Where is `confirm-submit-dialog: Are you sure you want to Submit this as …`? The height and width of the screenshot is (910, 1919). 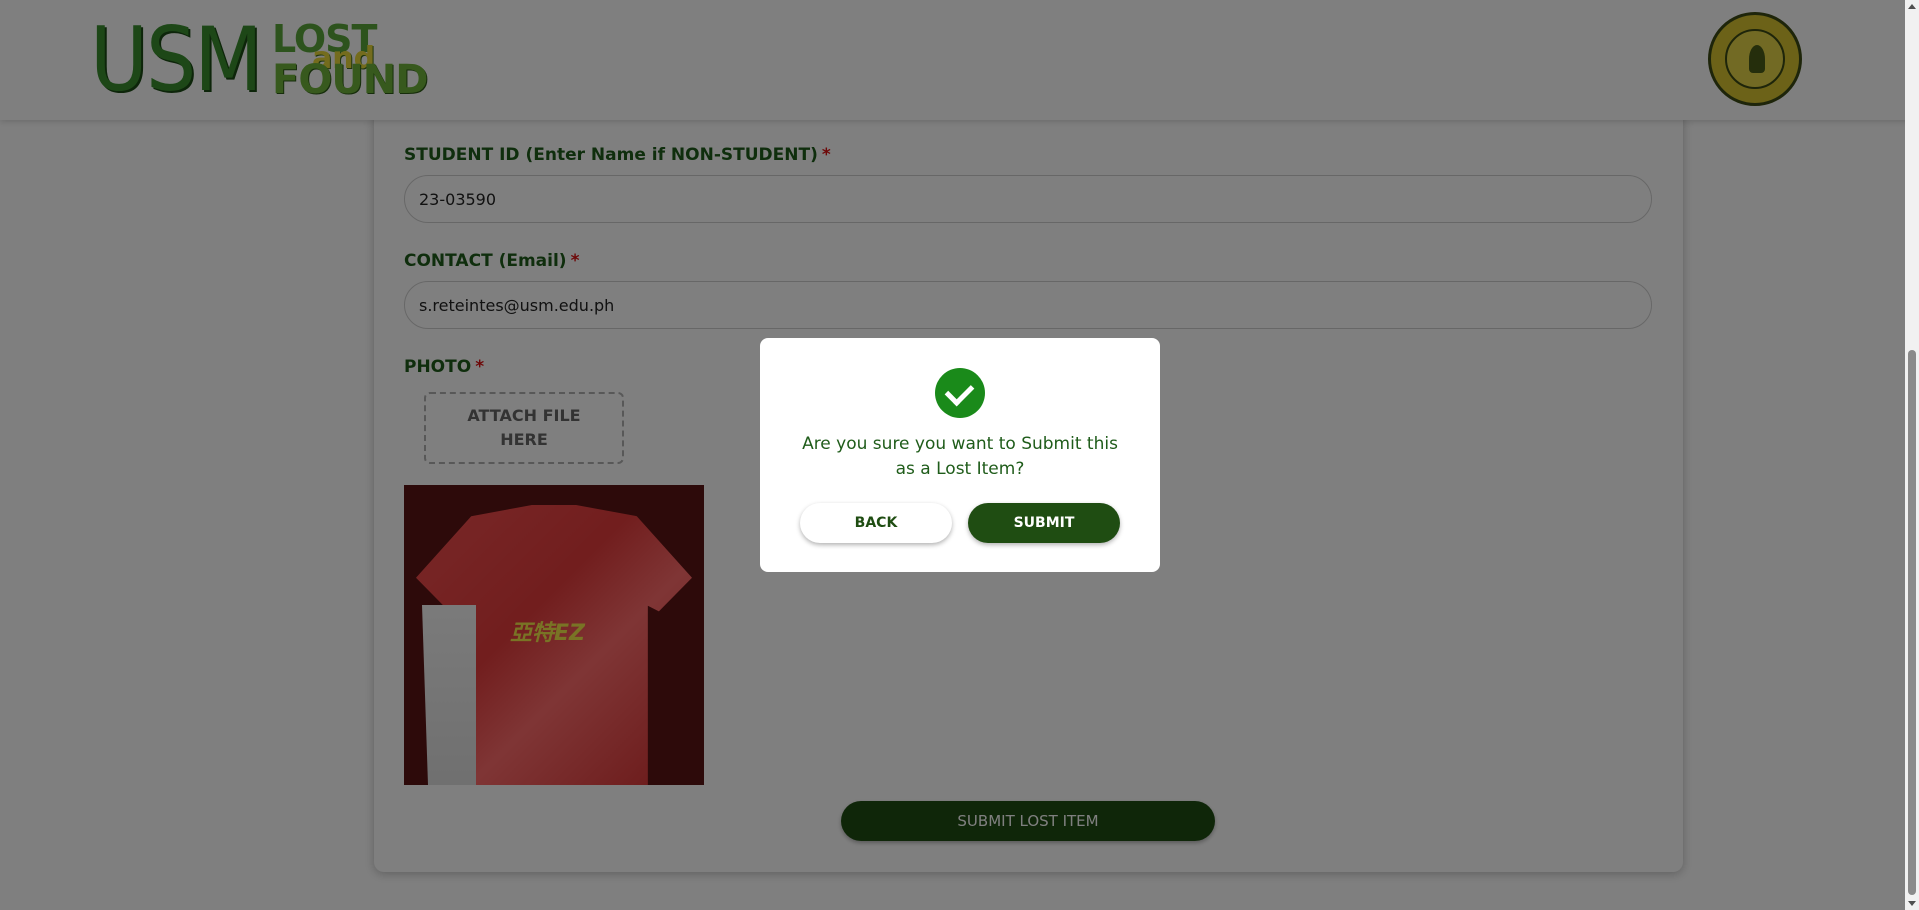 confirm-submit-dialog: Are you sure you want to Submit this as … is located at coordinates (960, 455).